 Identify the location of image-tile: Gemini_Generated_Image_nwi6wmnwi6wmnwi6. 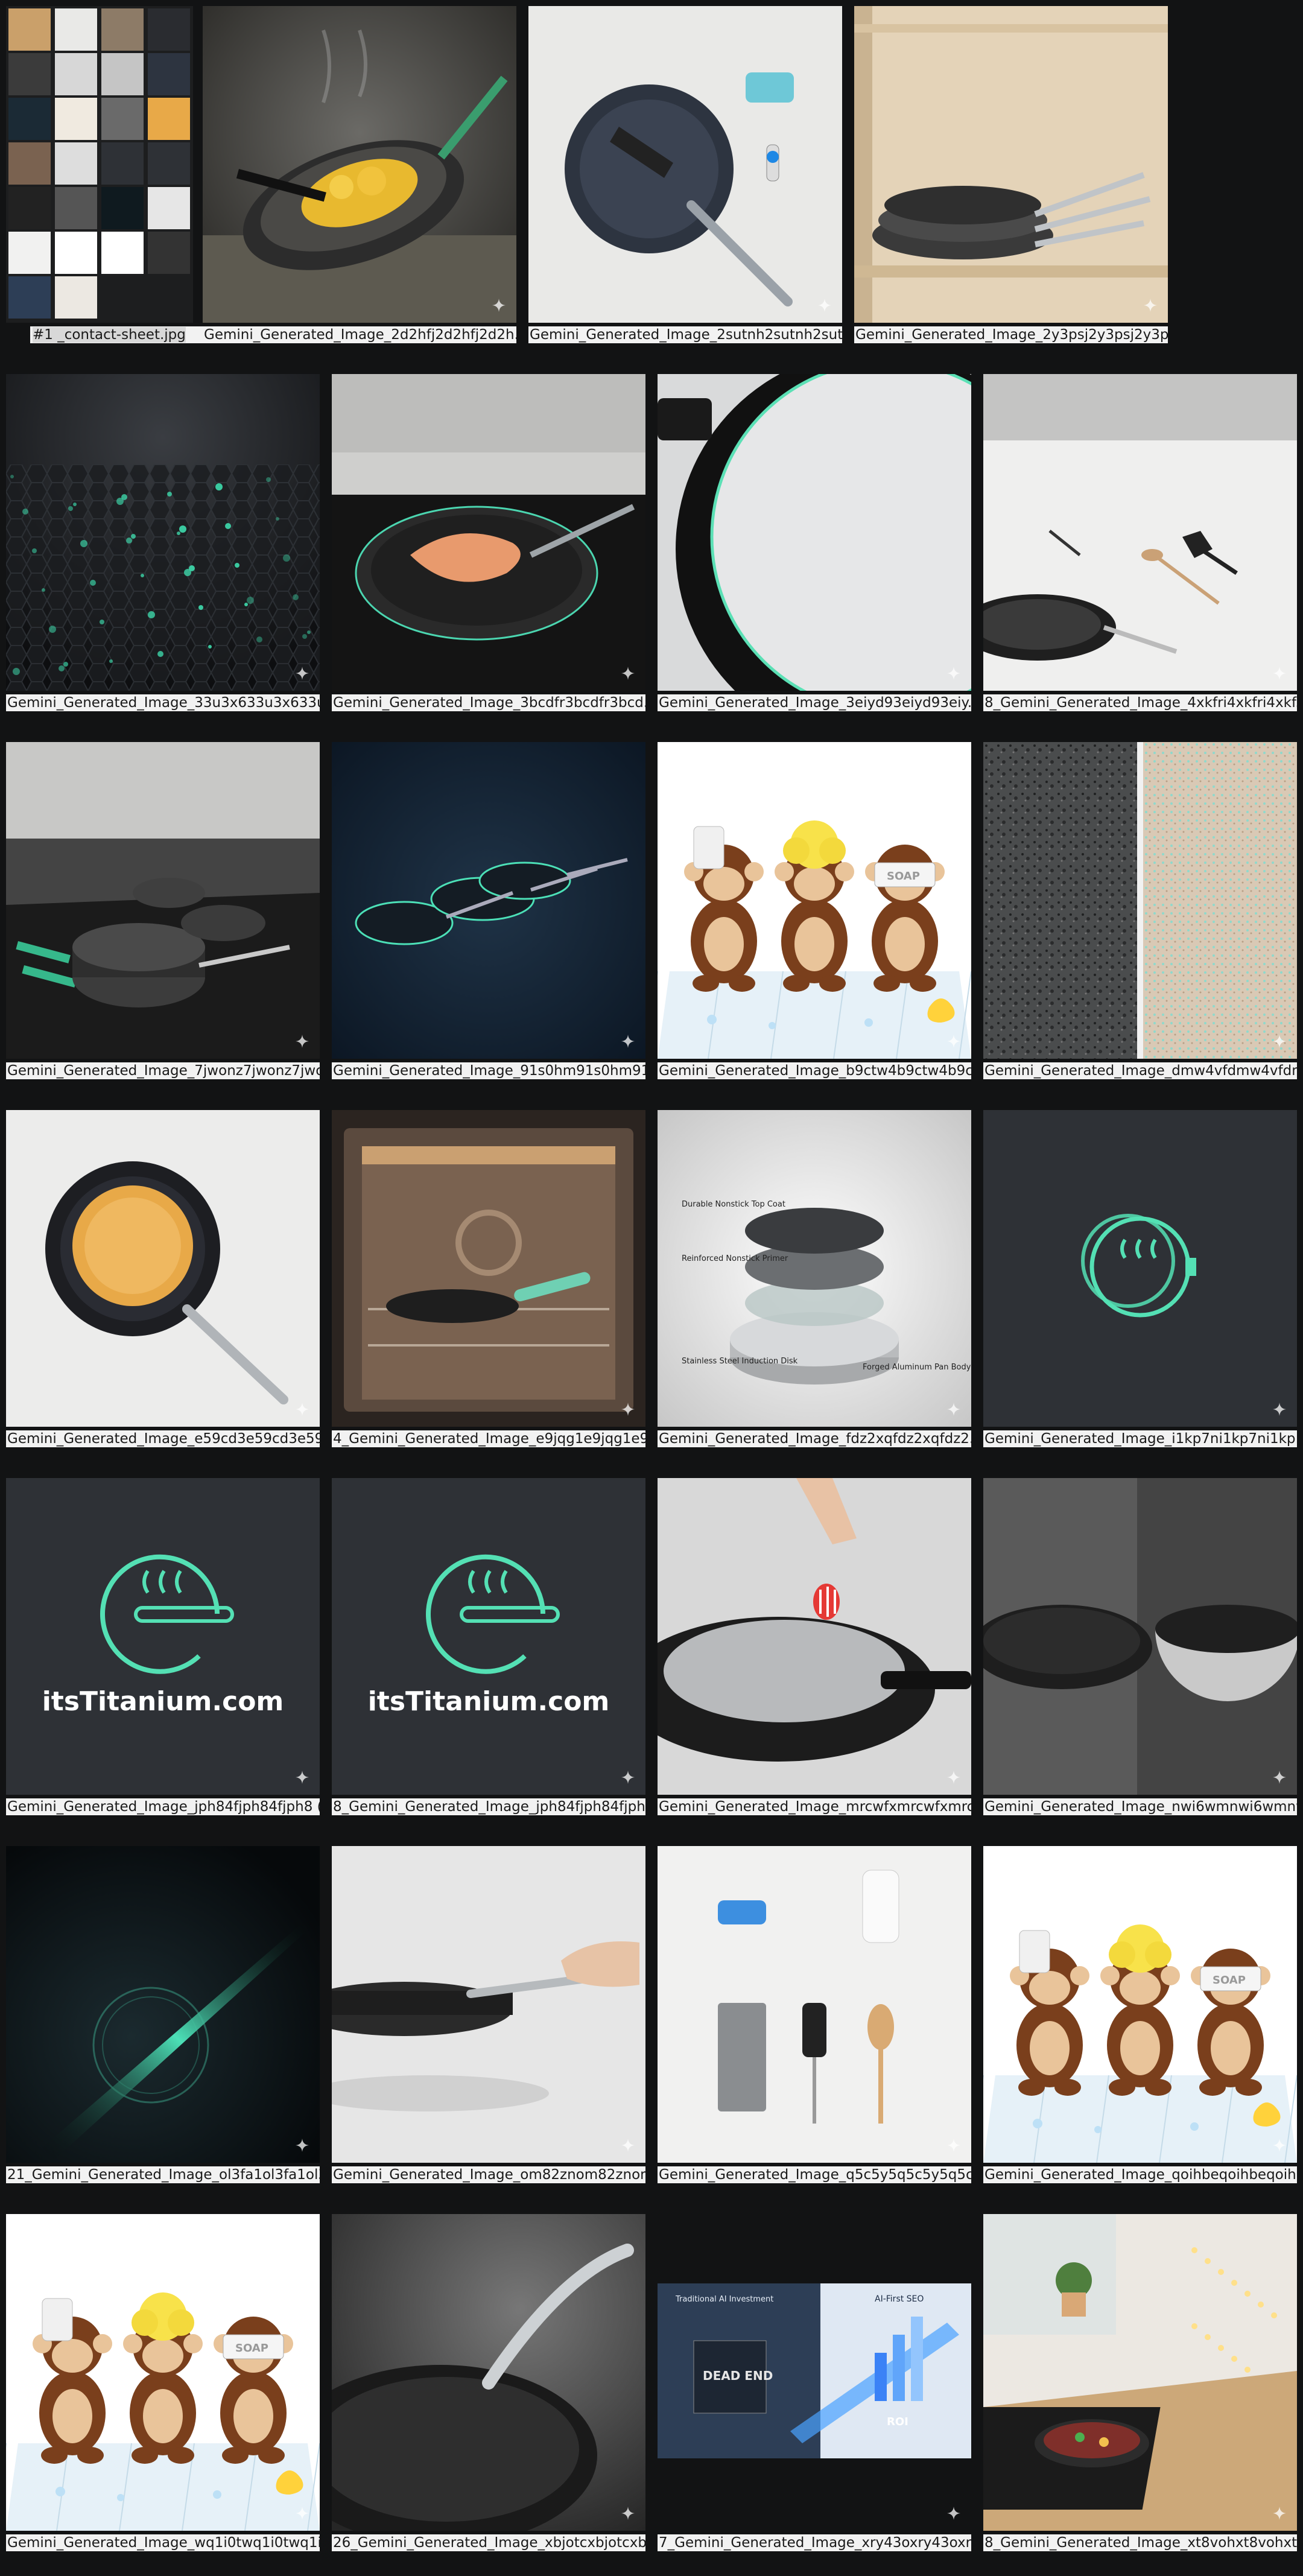
(1140, 1659).